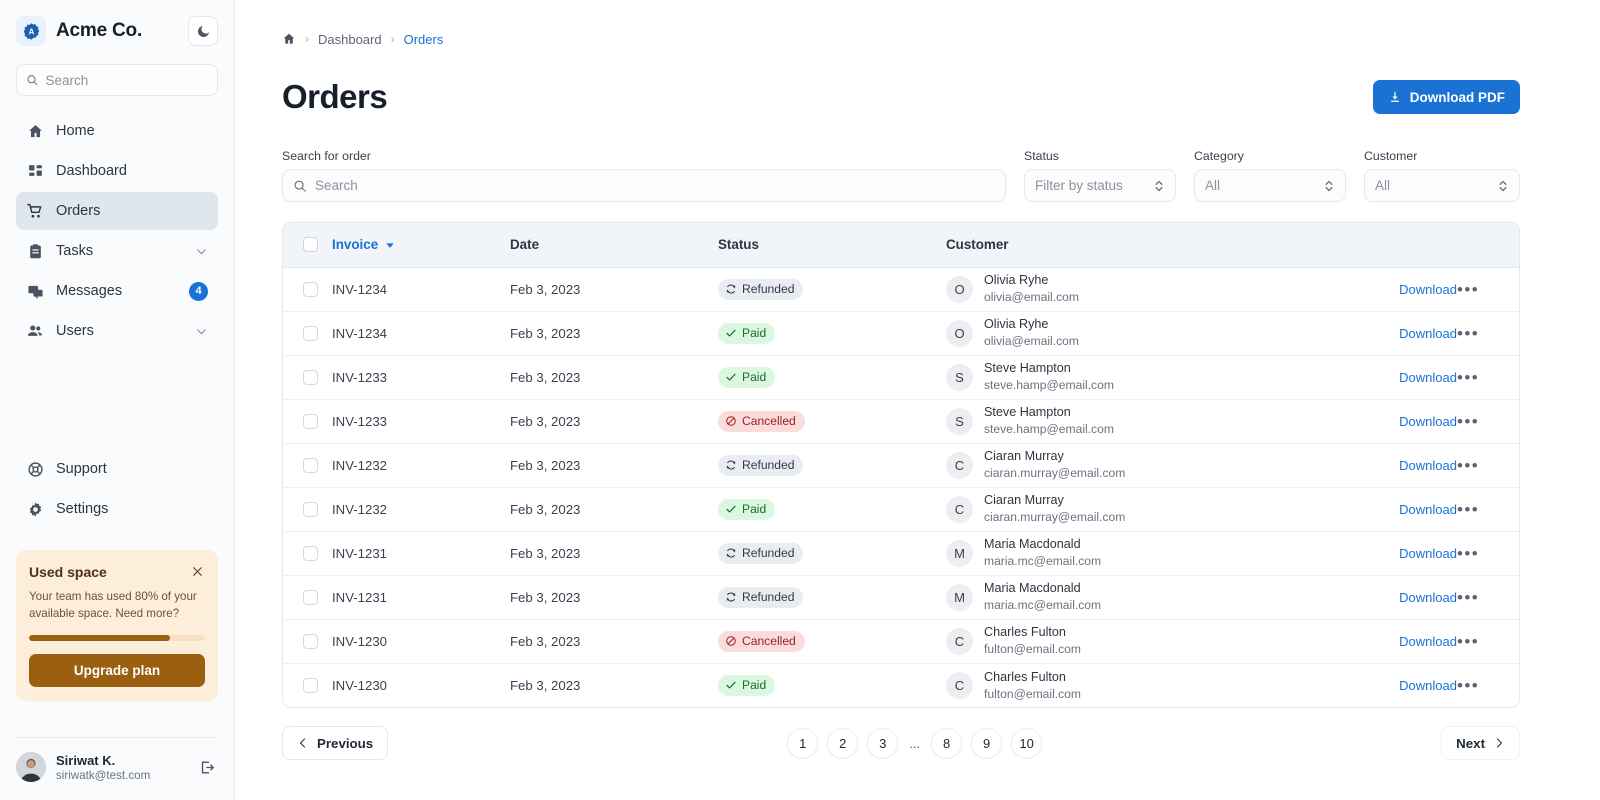 The height and width of the screenshot is (800, 1600). What do you see at coordinates (614, 245) in the screenshot?
I see `column-header-date: Date` at bounding box center [614, 245].